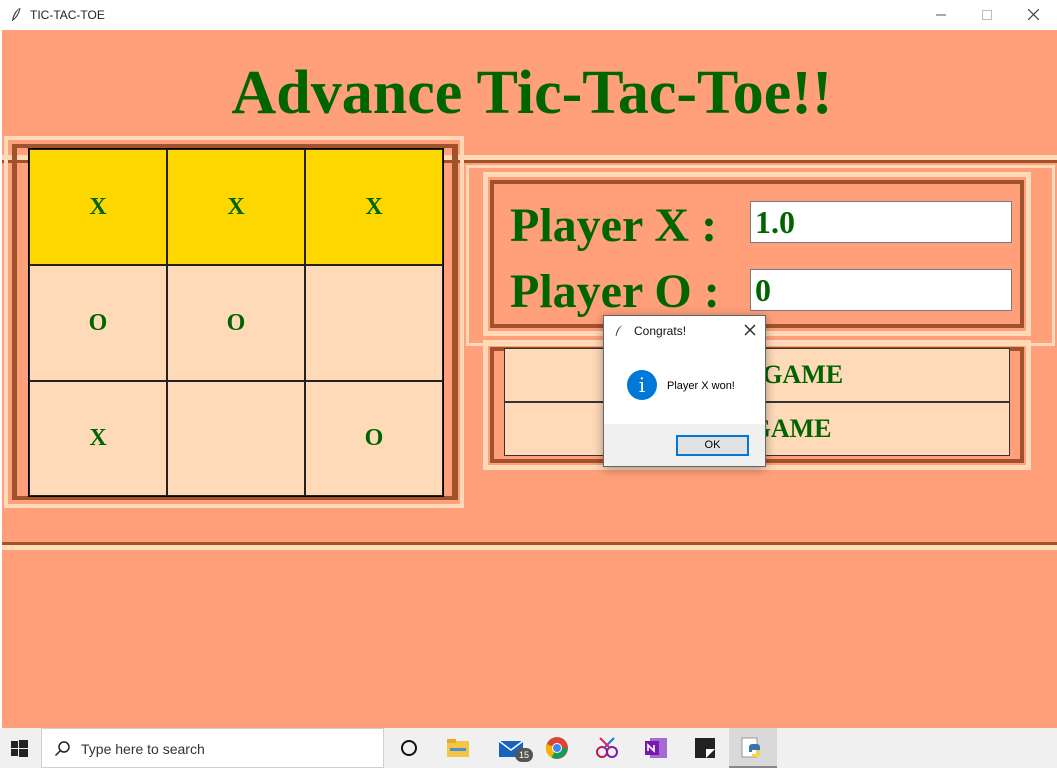  What do you see at coordinates (750, 330) in the screenshot?
I see `dialog-close-icon` at bounding box center [750, 330].